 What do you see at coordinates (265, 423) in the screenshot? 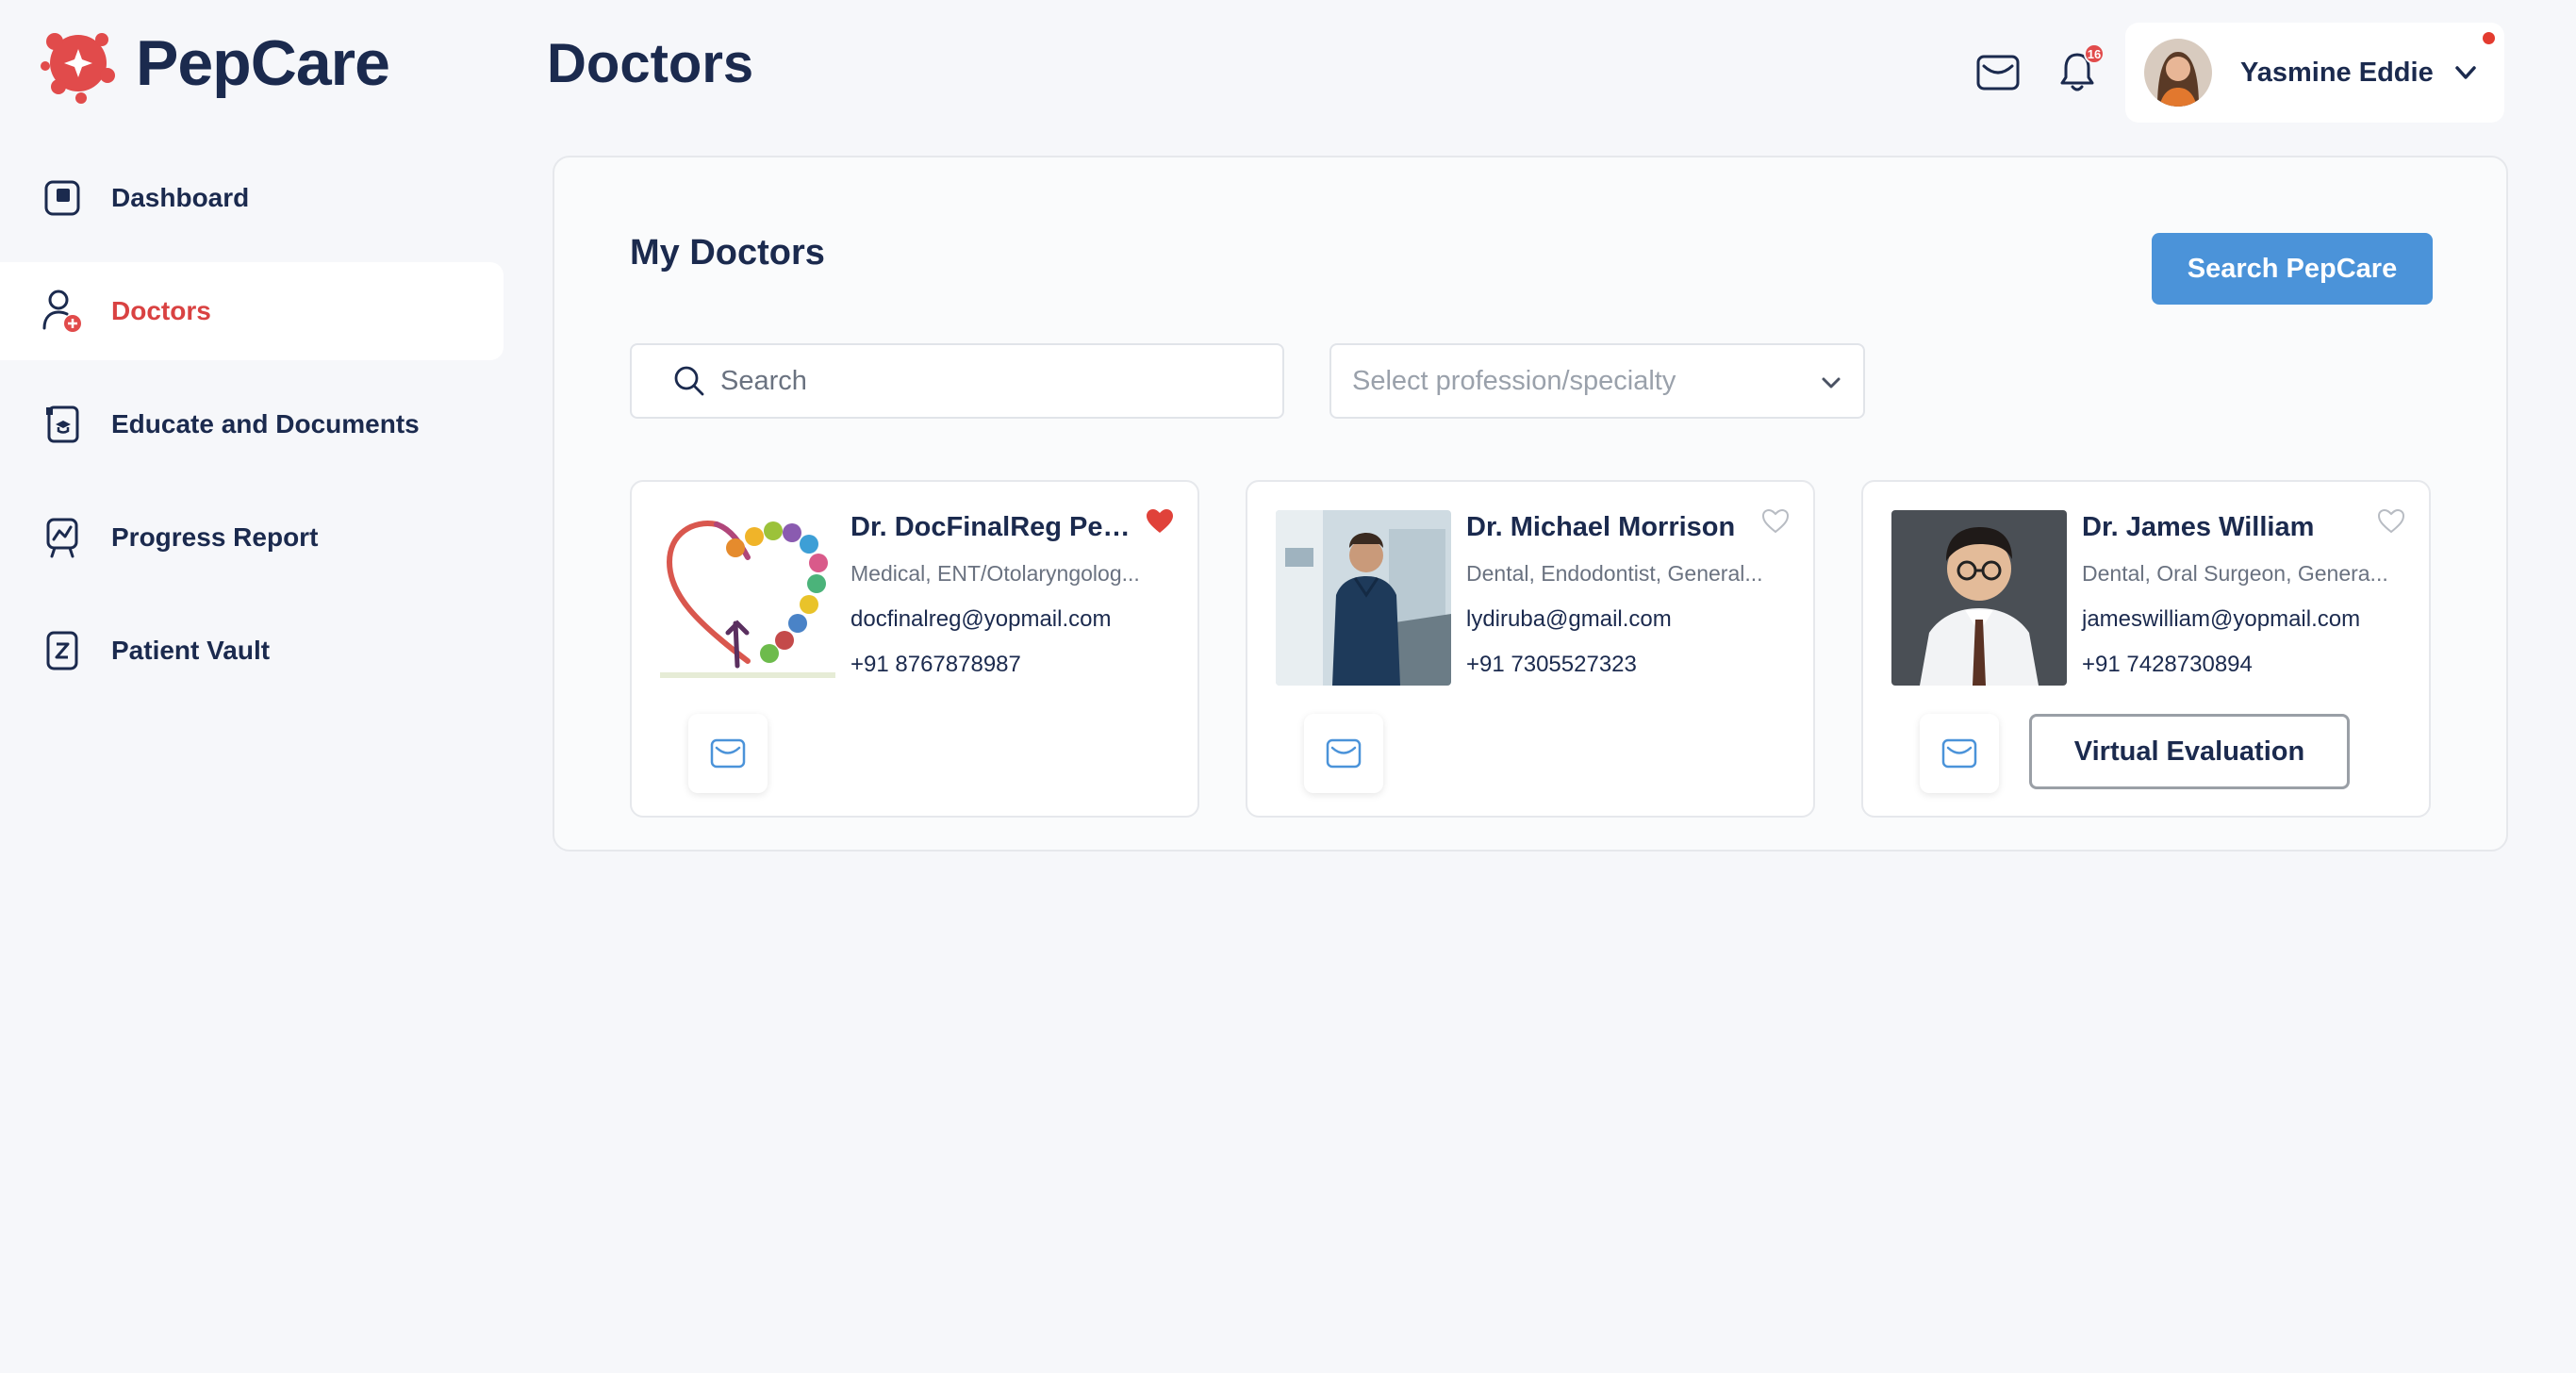
I see `sidebar-item-label: Educate and Documents` at bounding box center [265, 423].